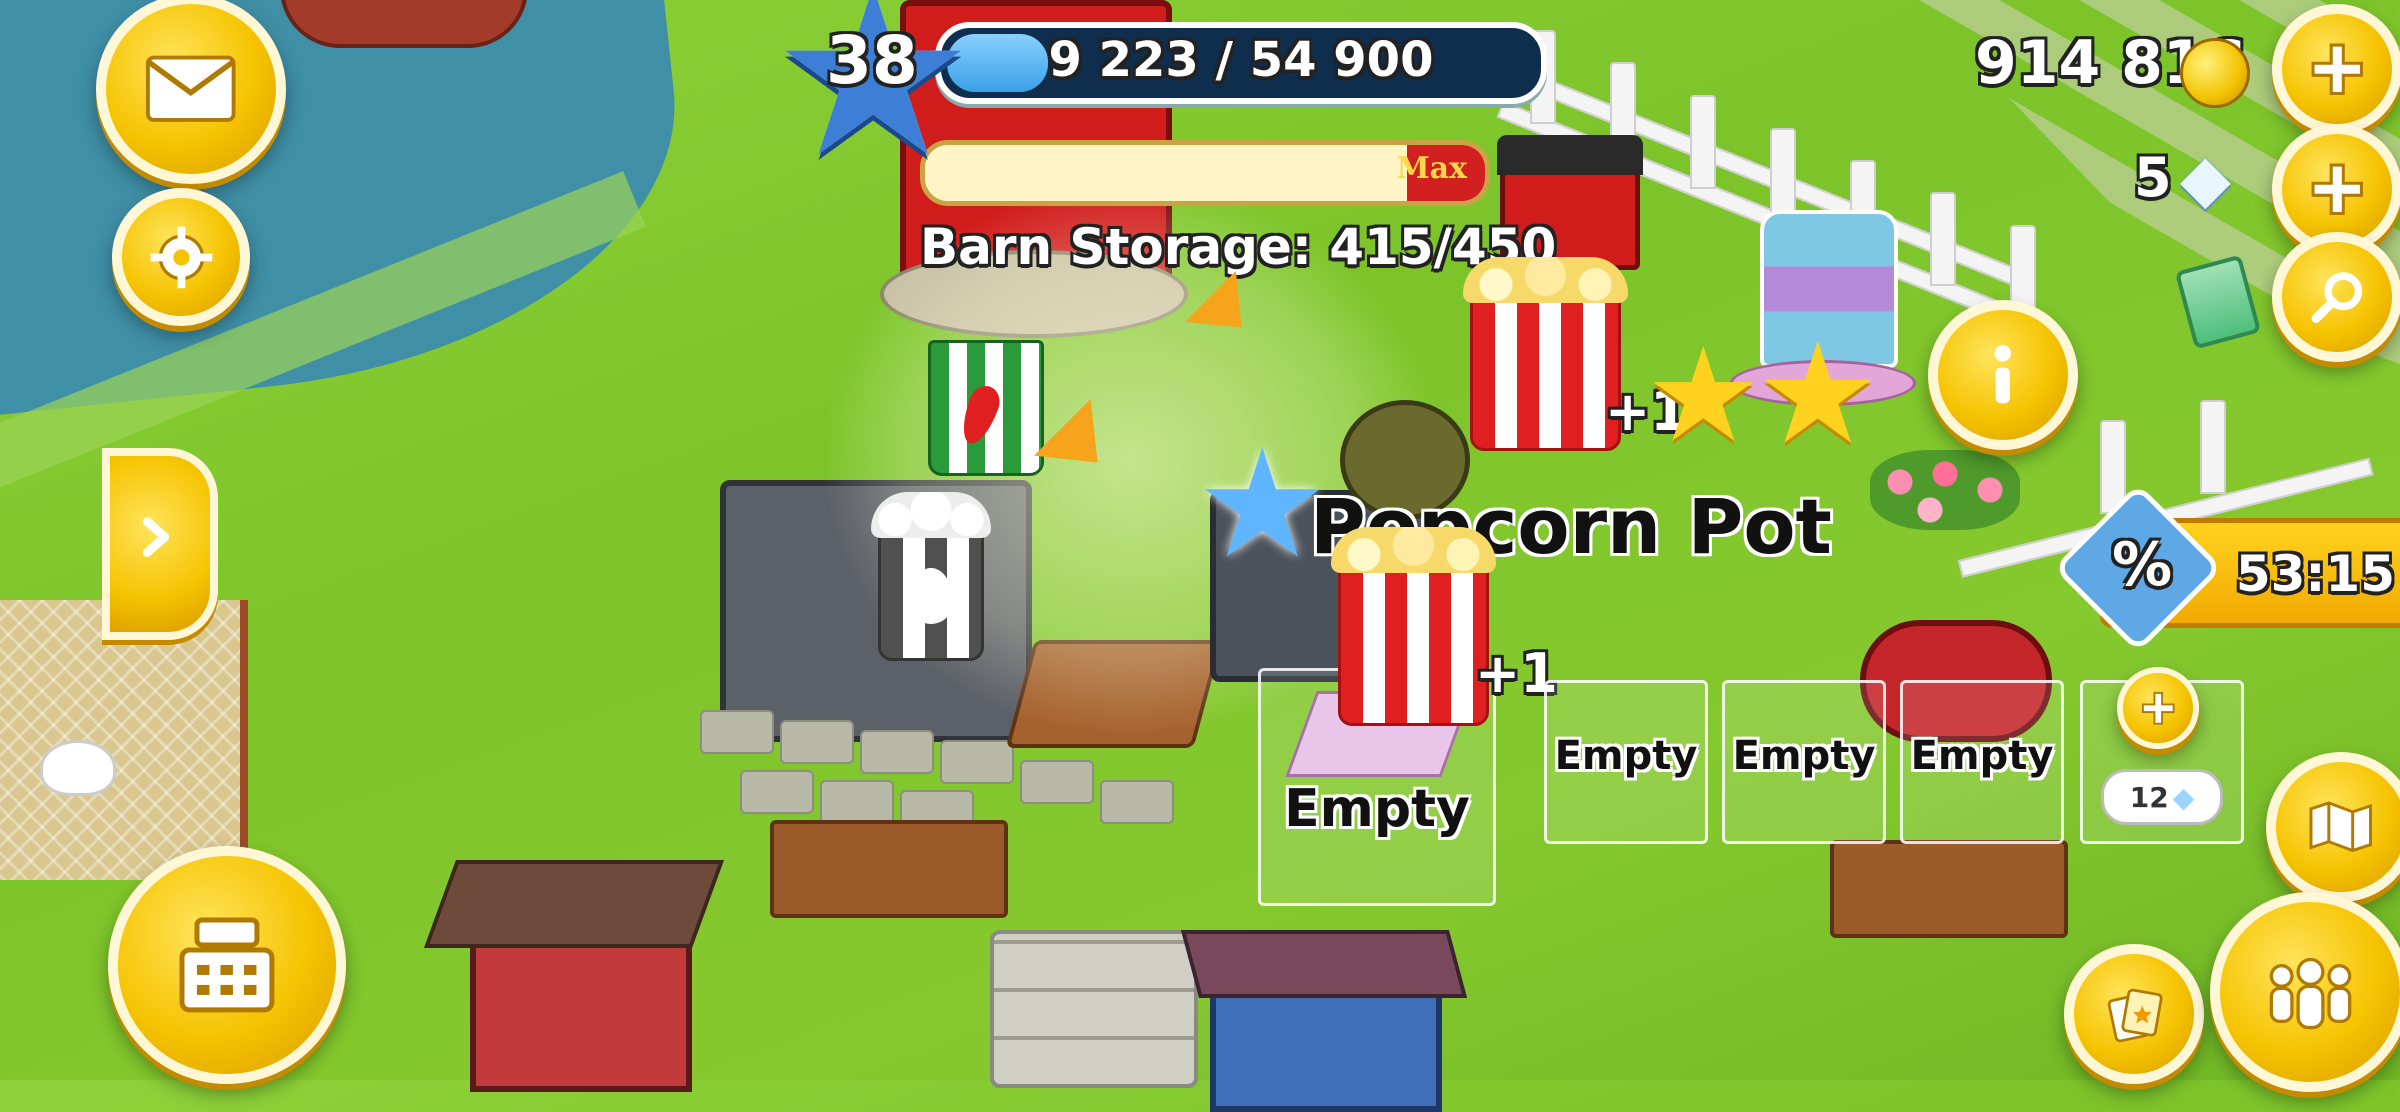  What do you see at coordinates (1094, 1009) in the screenshot?
I see `stone-wall` at bounding box center [1094, 1009].